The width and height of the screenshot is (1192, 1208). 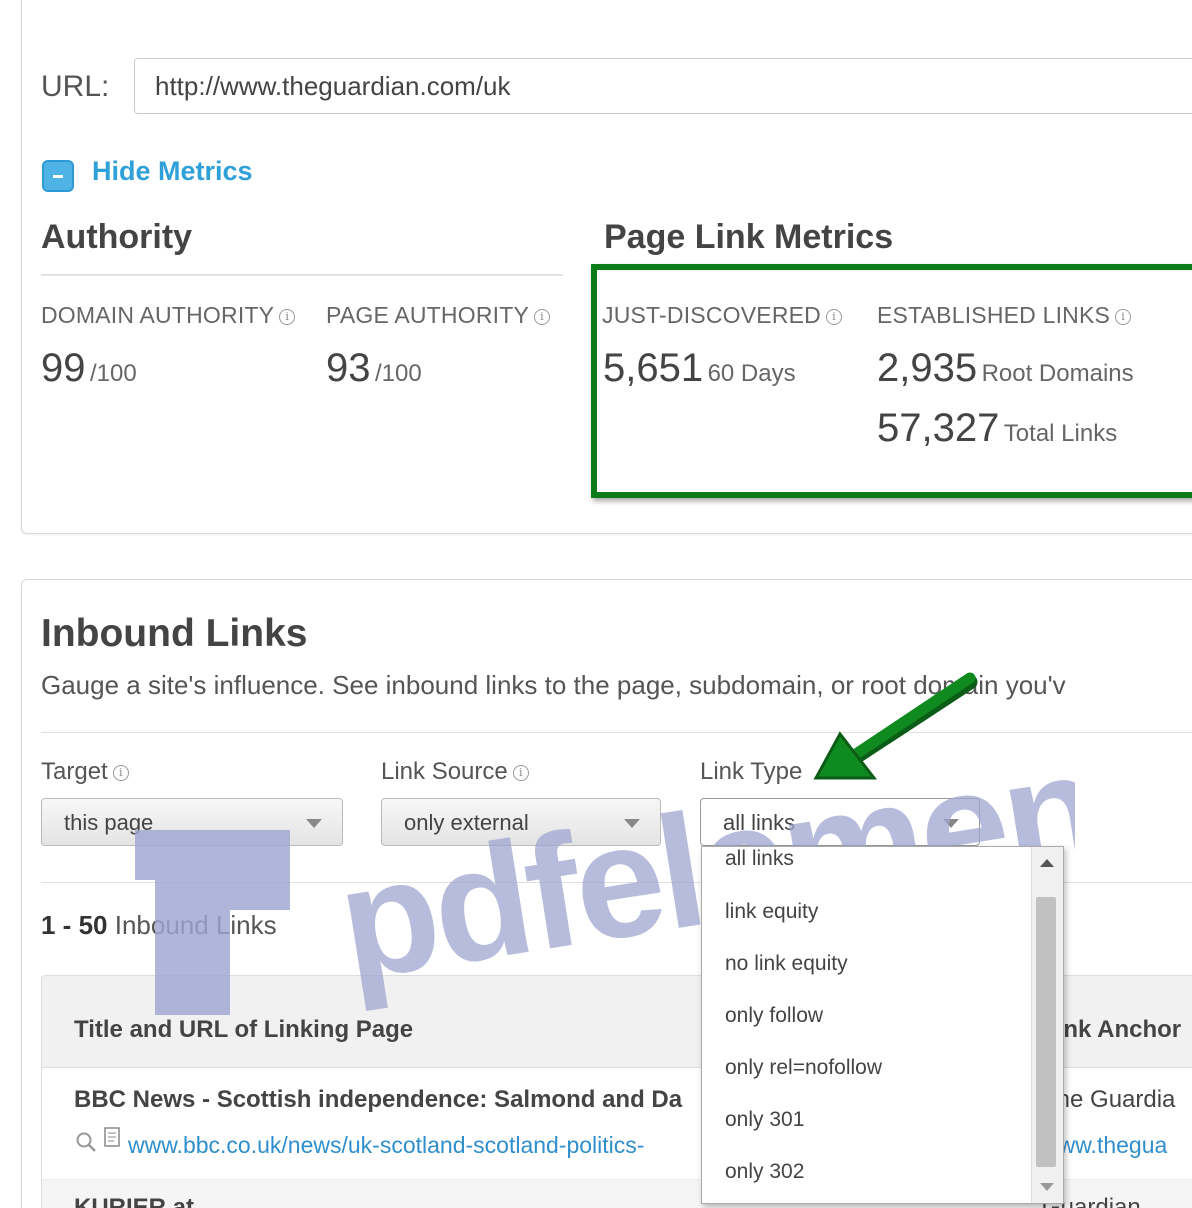 I want to click on page-authority-label: PAGE AUTHORITY i, so click(x=438, y=315).